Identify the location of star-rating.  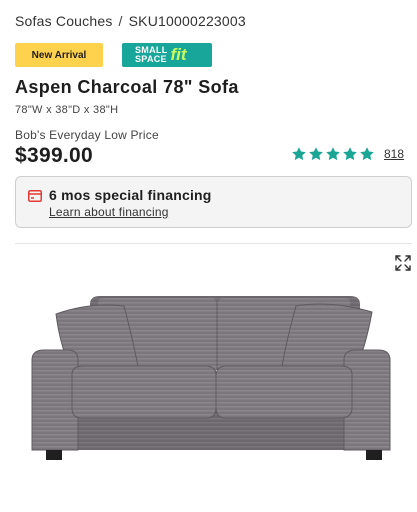
(333, 154).